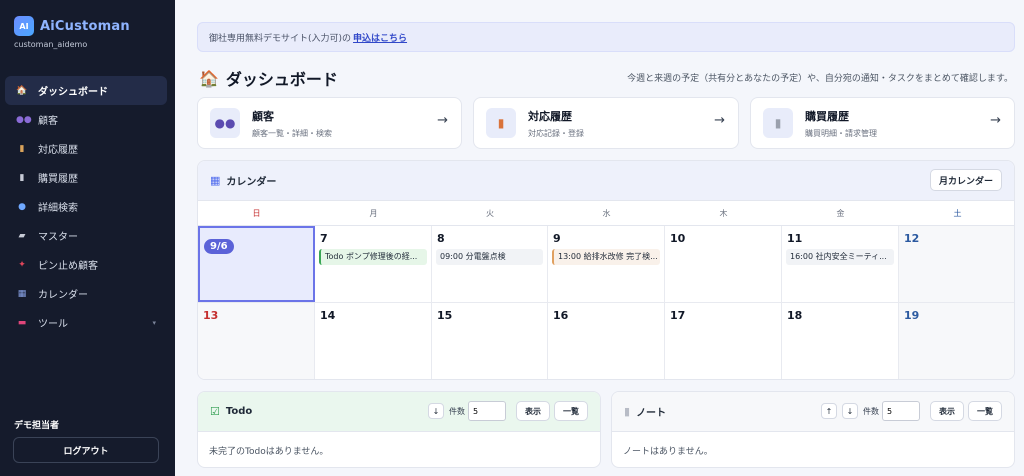  What do you see at coordinates (219, 246) in the screenshot?
I see `today-badge: 9/6` at bounding box center [219, 246].